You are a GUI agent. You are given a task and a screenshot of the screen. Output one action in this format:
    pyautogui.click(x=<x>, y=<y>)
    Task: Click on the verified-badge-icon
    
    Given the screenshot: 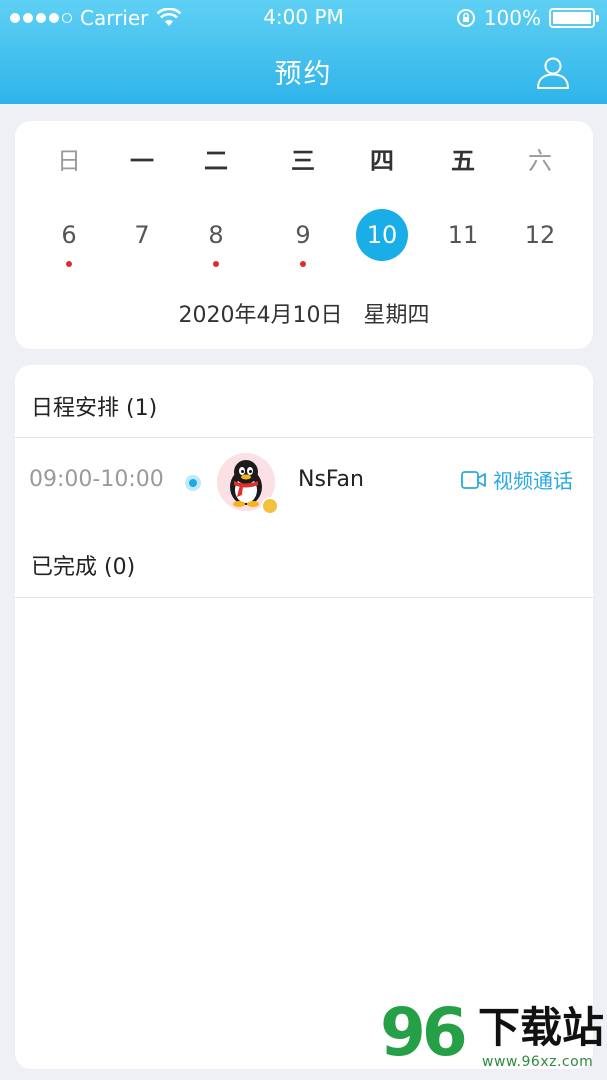 What is the action you would take?
    pyautogui.click(x=270, y=506)
    